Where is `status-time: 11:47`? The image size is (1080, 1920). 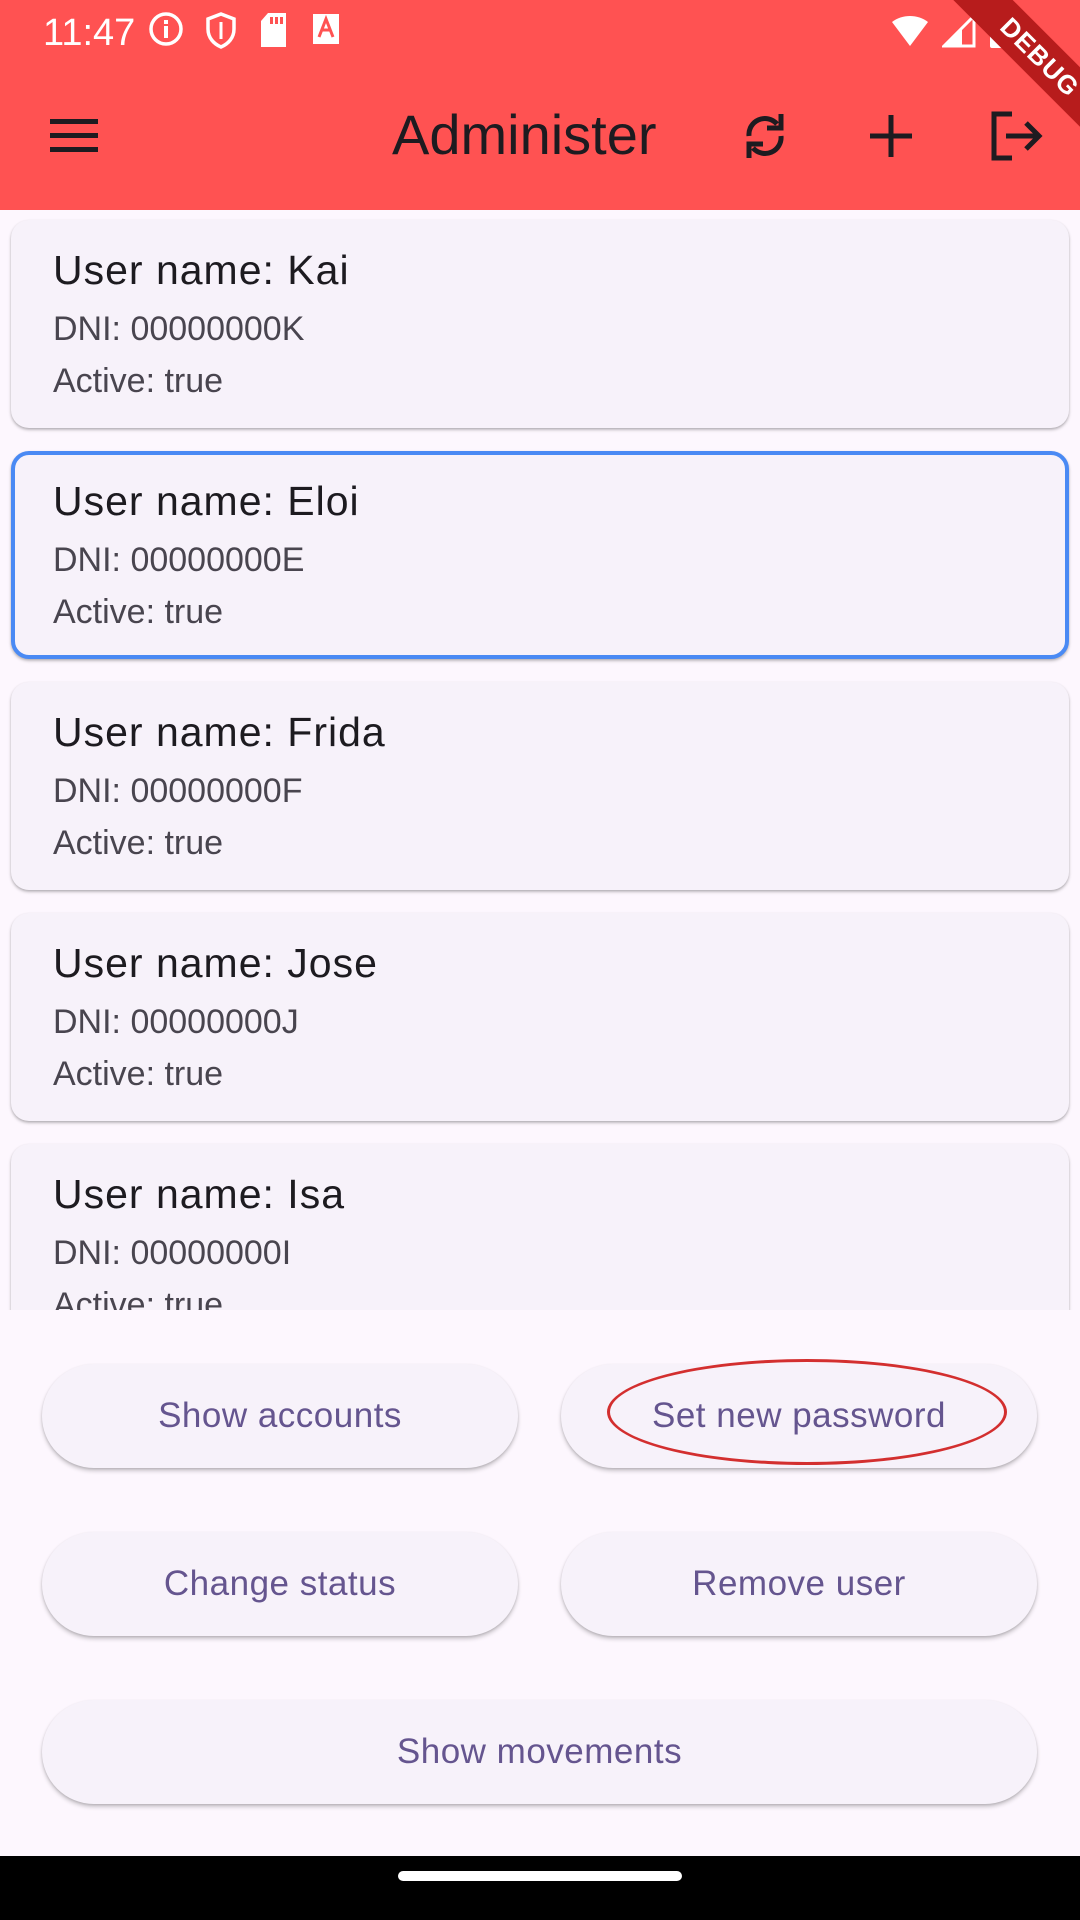
status-time: 11:47 is located at coordinates (89, 33).